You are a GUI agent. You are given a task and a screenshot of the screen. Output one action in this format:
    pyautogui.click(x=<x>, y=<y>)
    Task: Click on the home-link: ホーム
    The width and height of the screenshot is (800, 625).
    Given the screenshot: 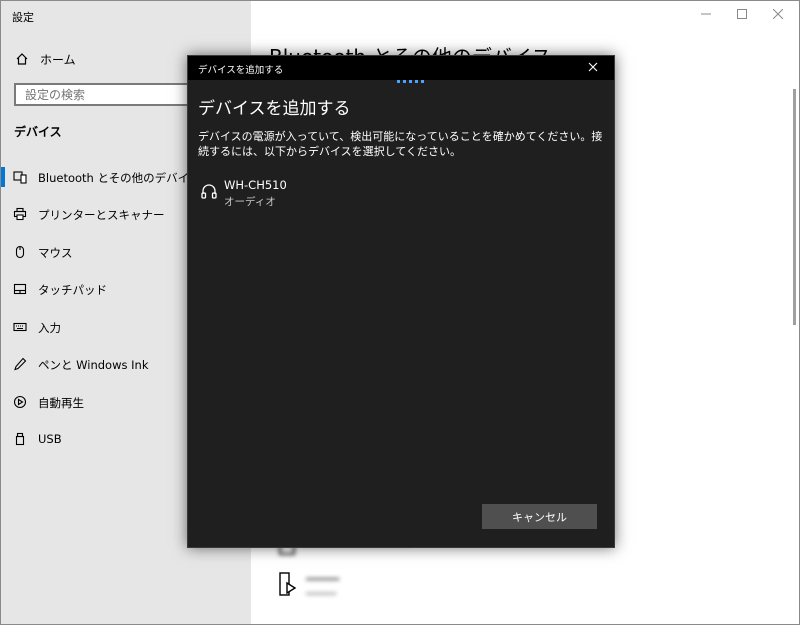 What is the action you would take?
    pyautogui.click(x=45, y=59)
    